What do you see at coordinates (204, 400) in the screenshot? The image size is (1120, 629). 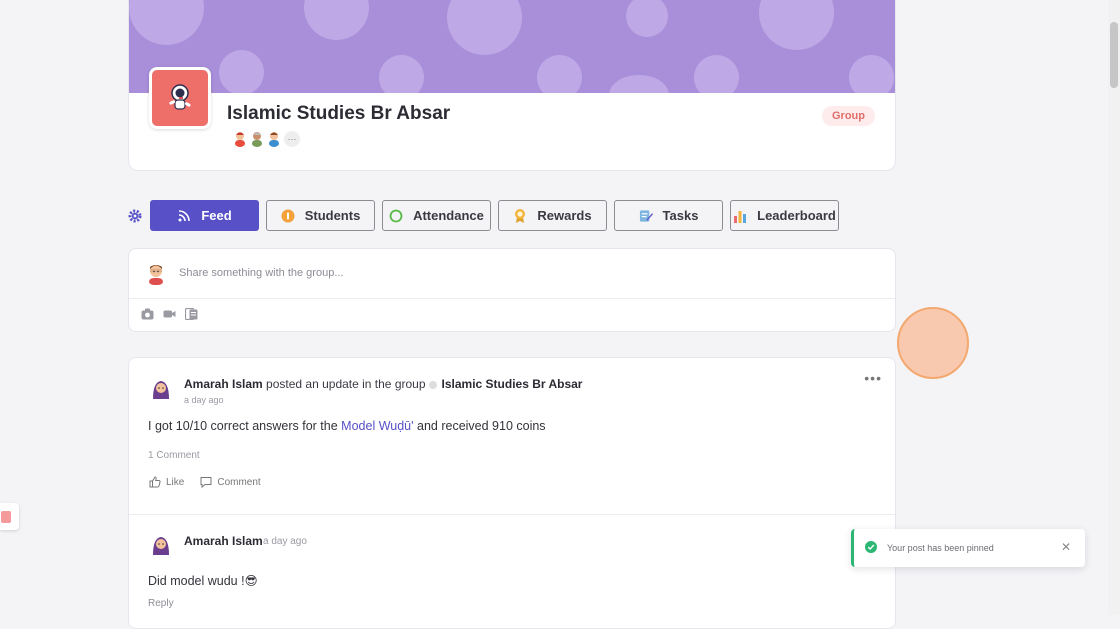 I see `post-timestamp: a day ago` at bounding box center [204, 400].